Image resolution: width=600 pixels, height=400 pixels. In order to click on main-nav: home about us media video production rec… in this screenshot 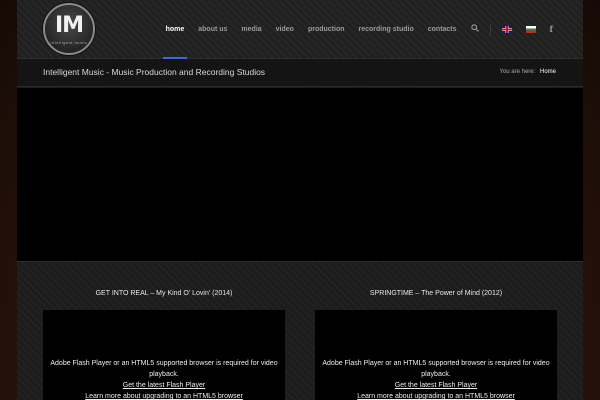, I will do `click(359, 29)`.